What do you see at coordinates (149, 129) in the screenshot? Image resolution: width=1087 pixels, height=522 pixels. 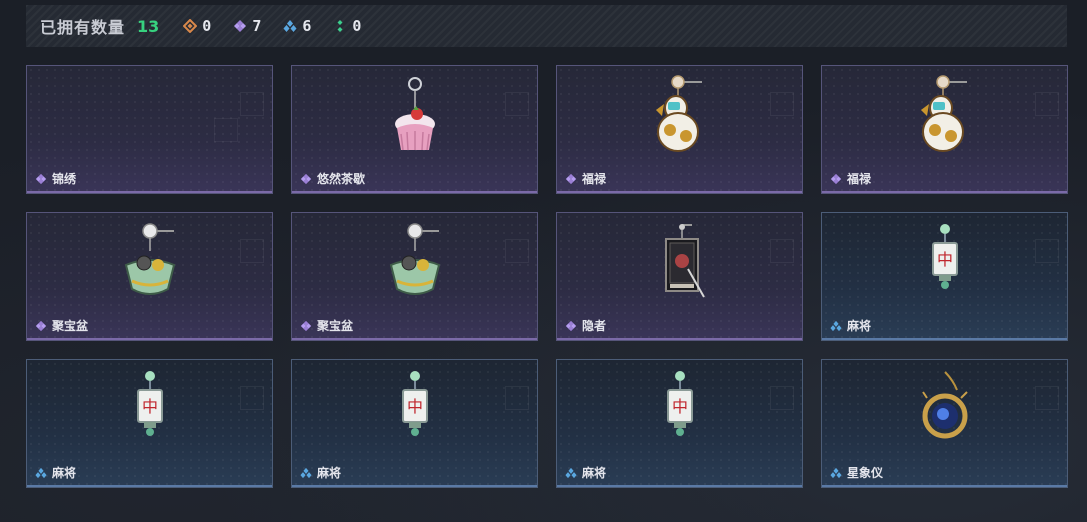 I see `charm-card: 锦绣` at bounding box center [149, 129].